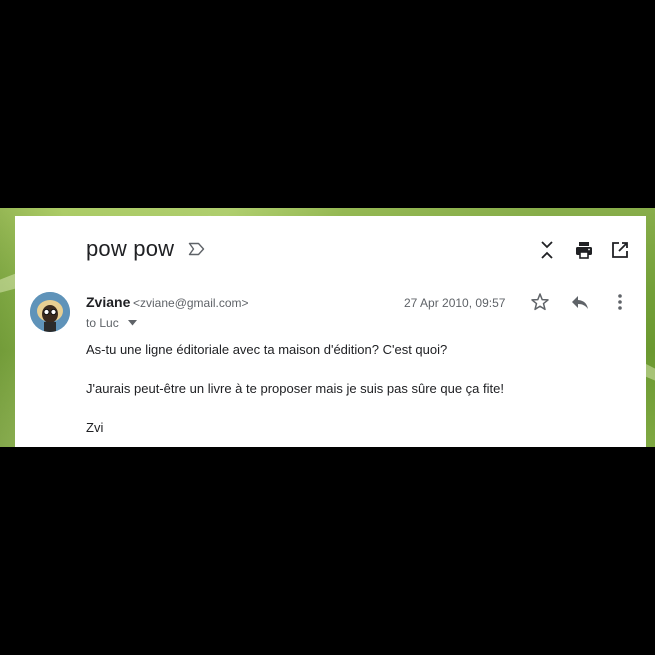 The height and width of the screenshot is (655, 655). Describe the element at coordinates (584, 250) in the screenshot. I see `print-icon` at that location.